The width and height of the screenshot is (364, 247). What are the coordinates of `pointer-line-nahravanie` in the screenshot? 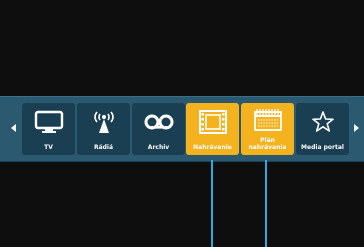 It's located at (212, 203).